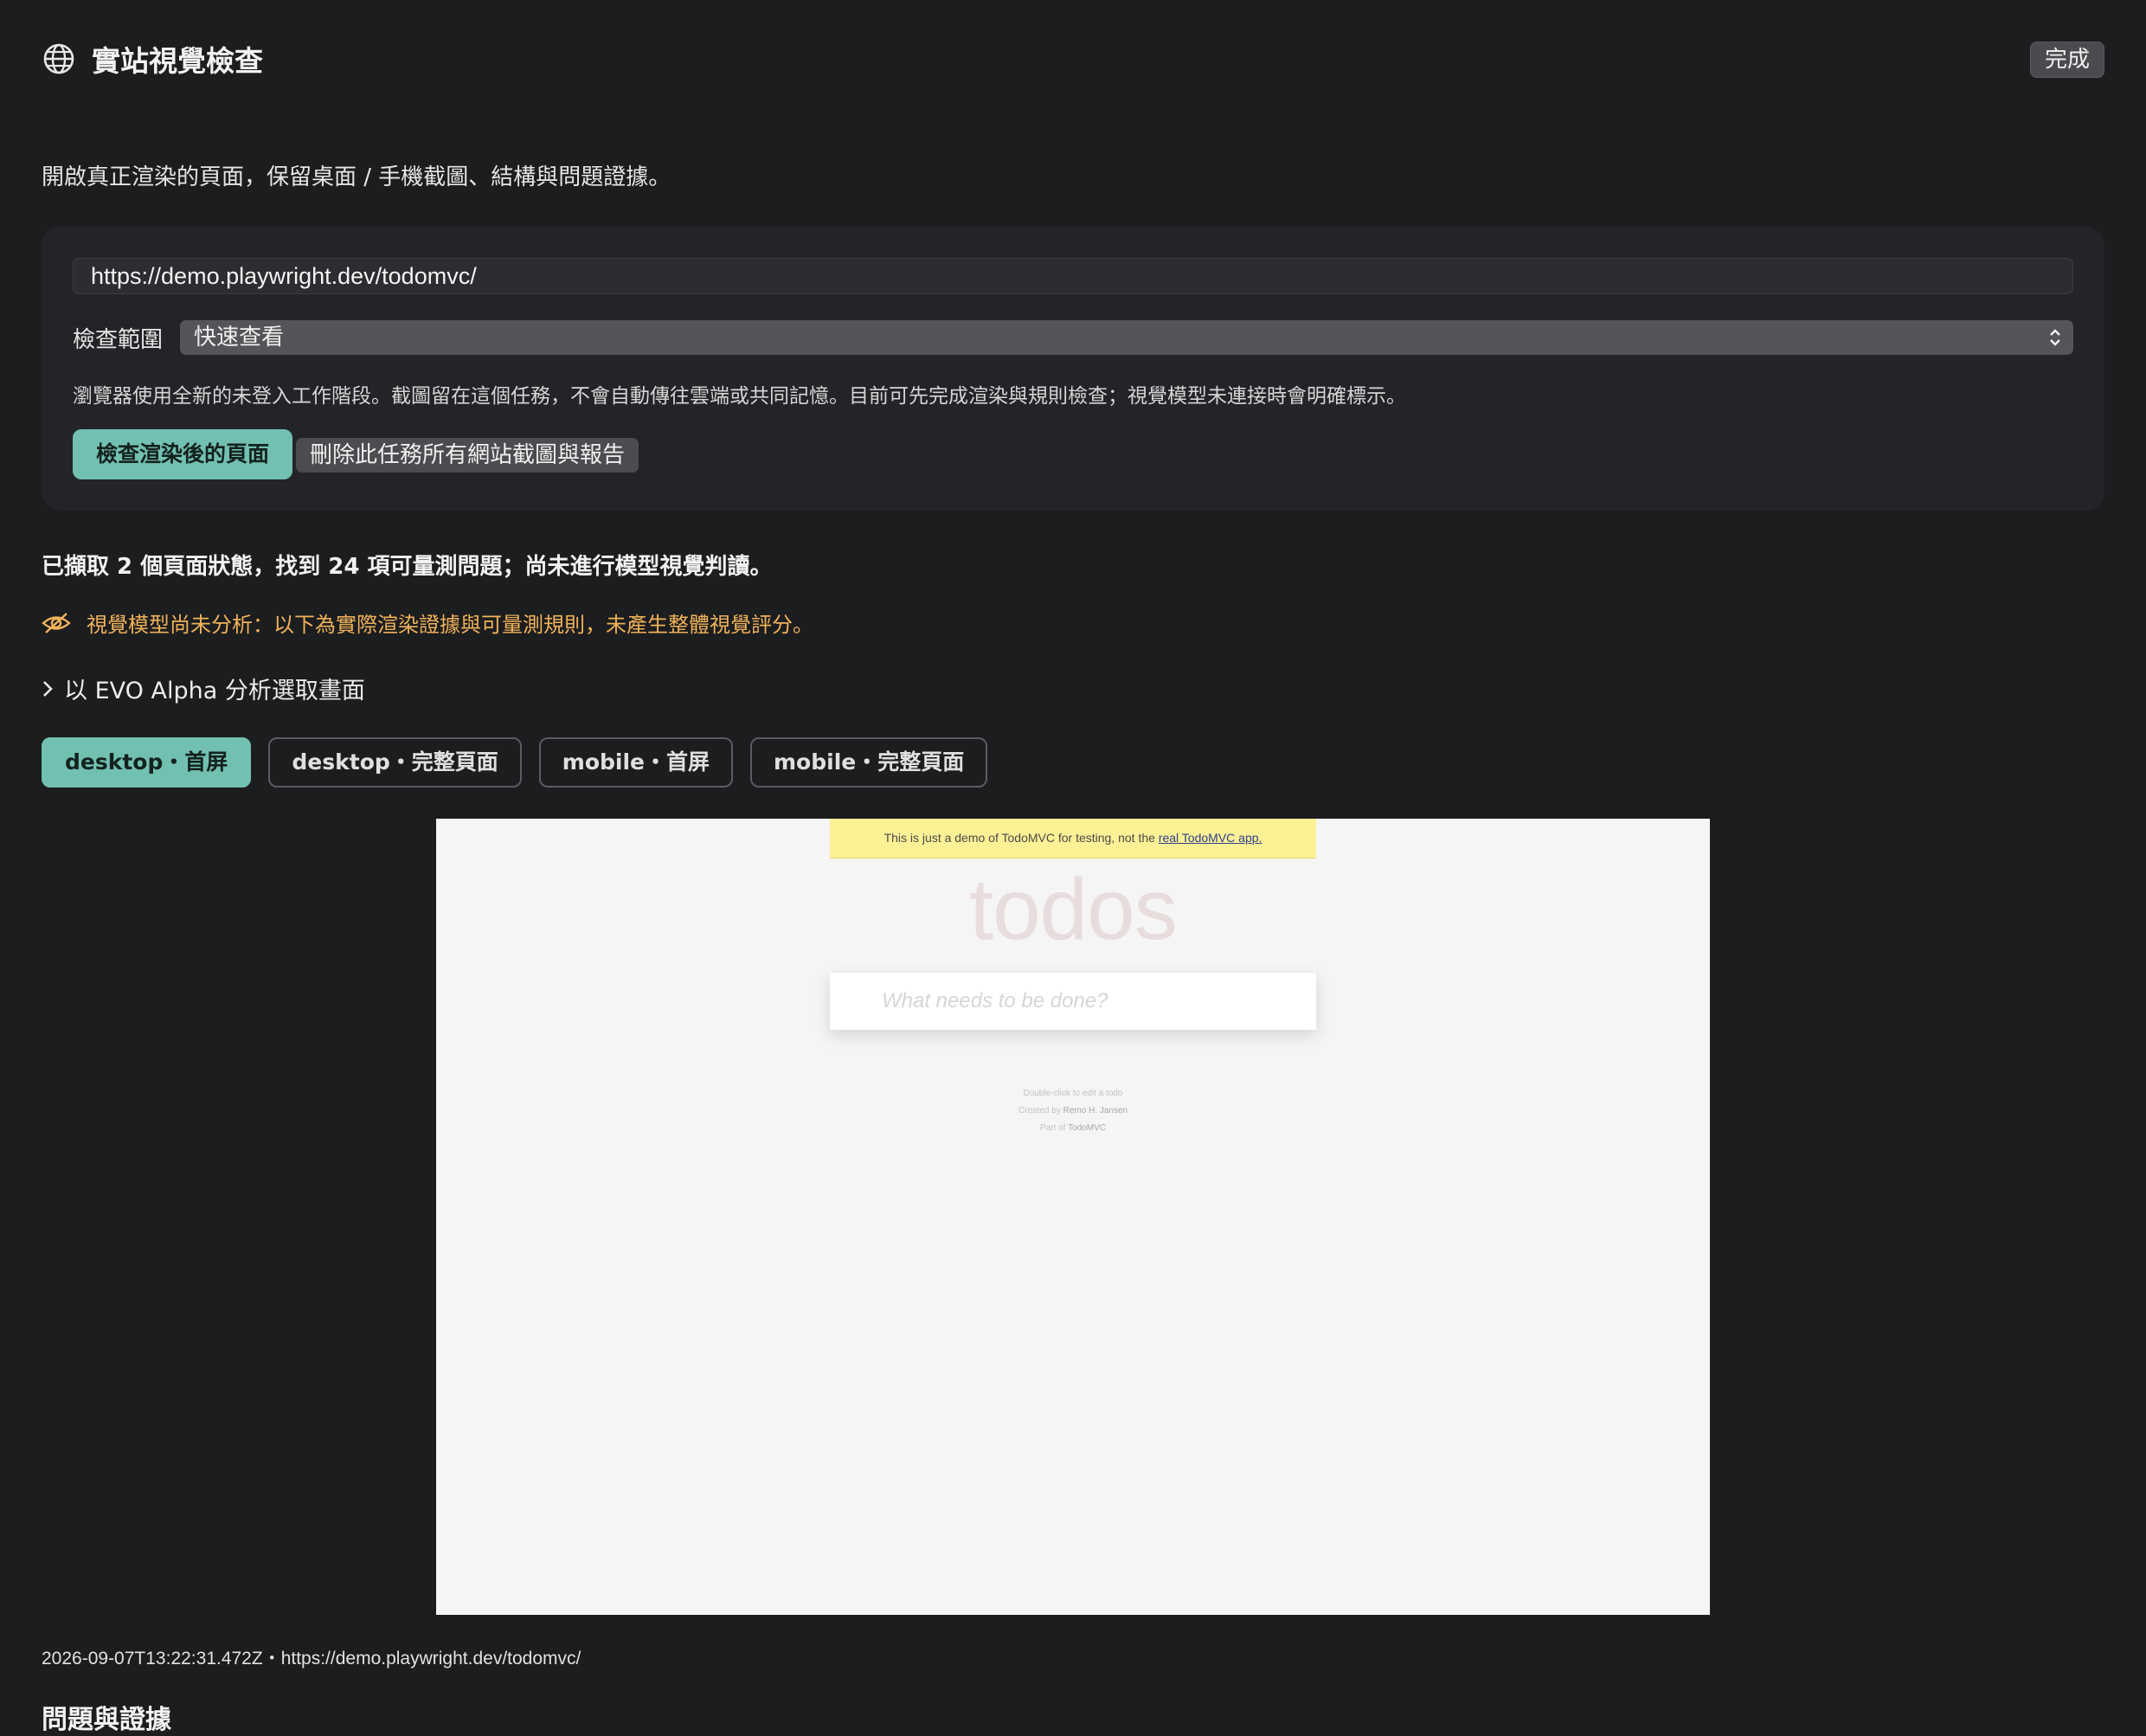 The image size is (2146, 1736). I want to click on done-button: 完成, so click(2066, 60).